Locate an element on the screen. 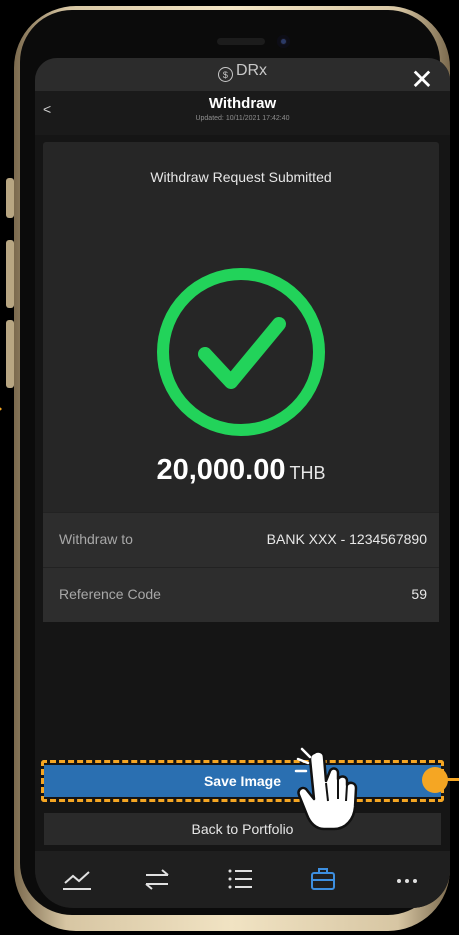 The height and width of the screenshot is (935, 459). amount-currency: THB is located at coordinates (307, 473).